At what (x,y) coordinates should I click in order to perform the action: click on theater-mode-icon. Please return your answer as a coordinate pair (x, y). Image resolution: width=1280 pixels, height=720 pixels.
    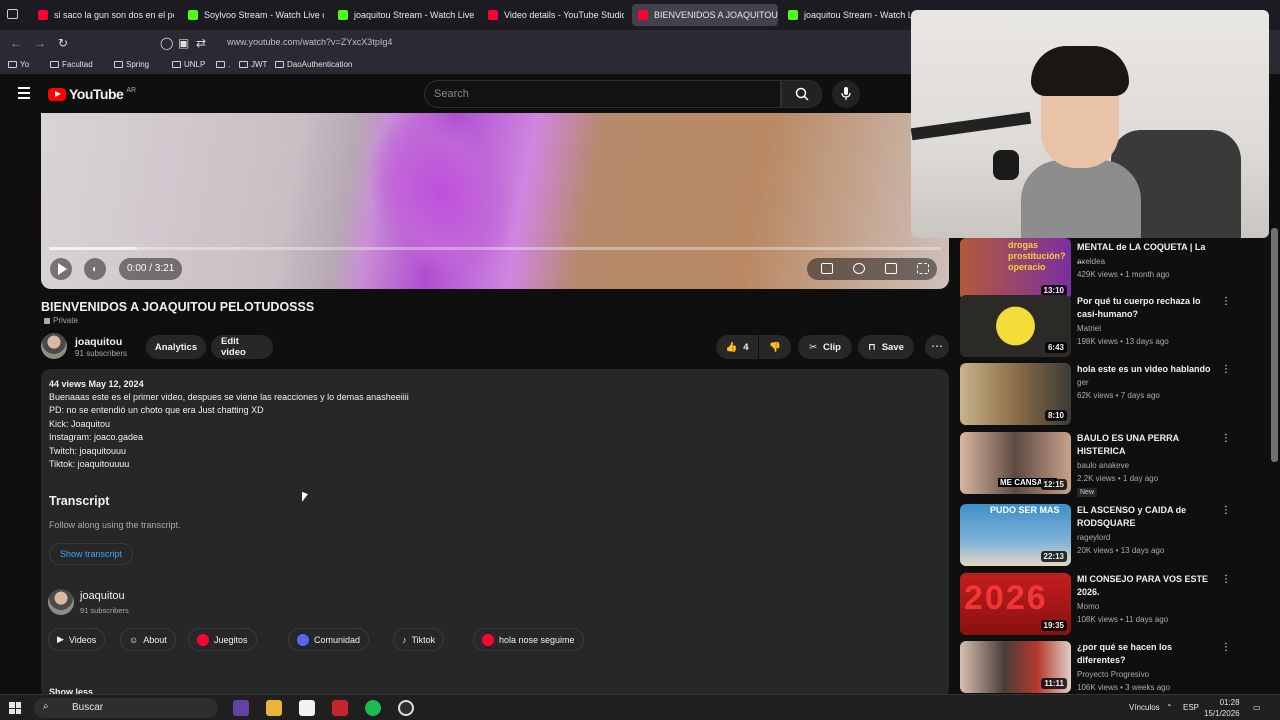
    Looking at the image, I should click on (891, 268).